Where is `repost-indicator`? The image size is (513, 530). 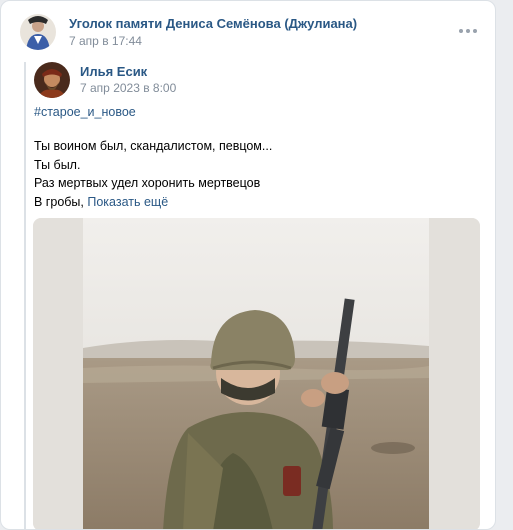
repost-indicator is located at coordinates (25, 295).